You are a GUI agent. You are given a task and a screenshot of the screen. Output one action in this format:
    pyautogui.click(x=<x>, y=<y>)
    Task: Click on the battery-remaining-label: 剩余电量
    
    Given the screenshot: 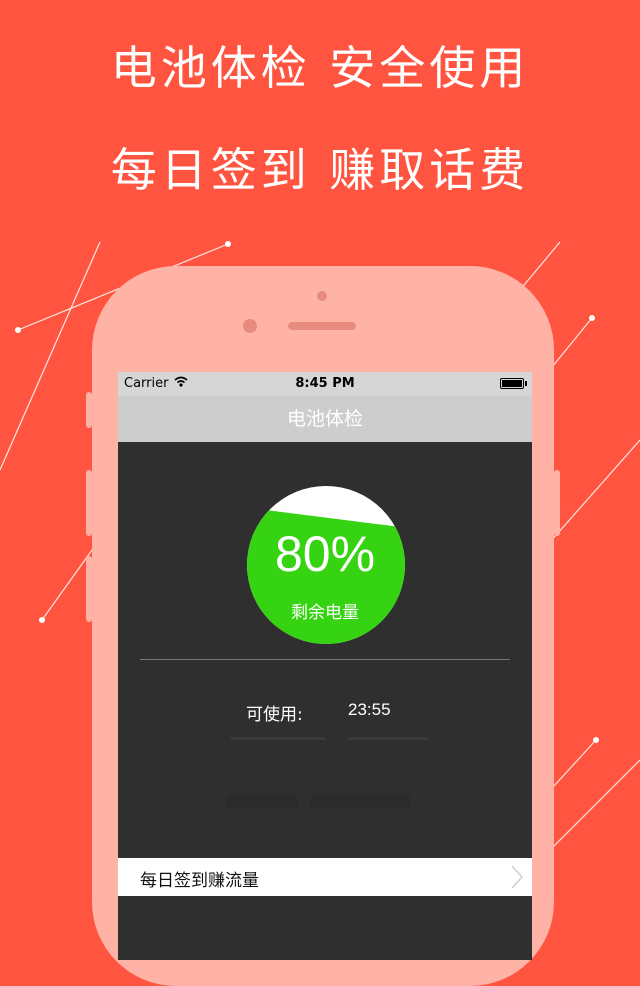 What is the action you would take?
    pyautogui.click(x=325, y=613)
    